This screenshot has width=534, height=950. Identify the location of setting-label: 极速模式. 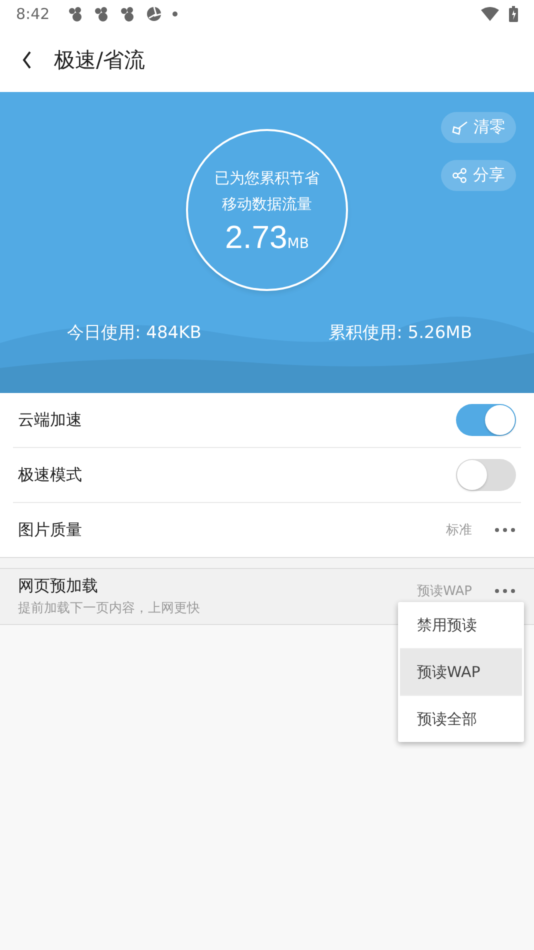
(50, 475).